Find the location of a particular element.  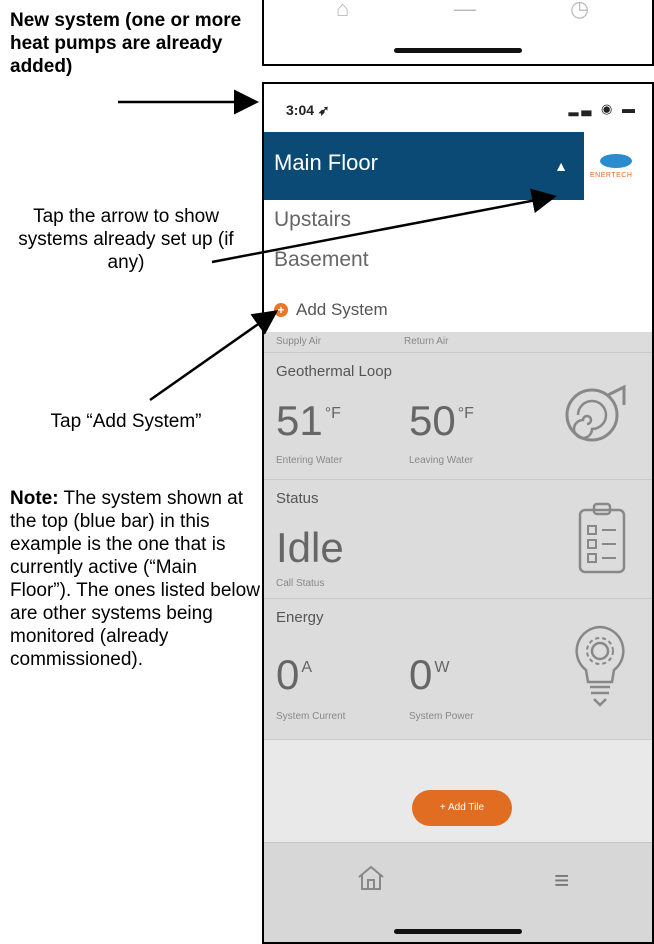

status-caption: Call Status is located at coordinates (300, 583).